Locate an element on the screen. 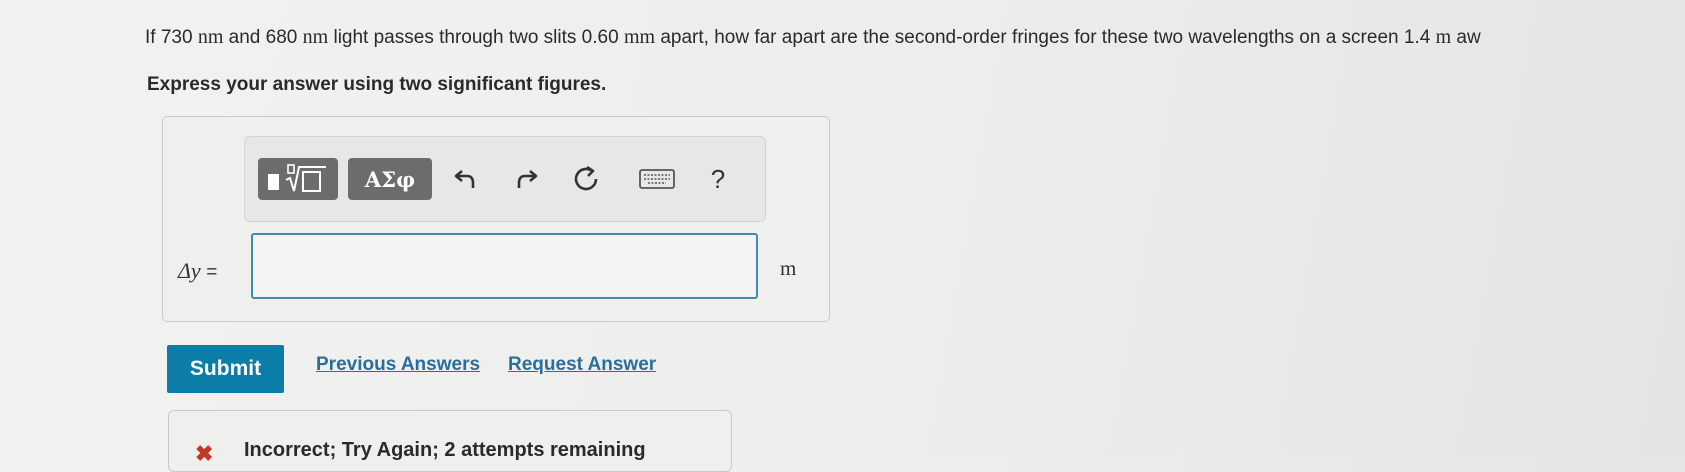 This screenshot has height=472, width=1685. keyboard-button is located at coordinates (657, 179).